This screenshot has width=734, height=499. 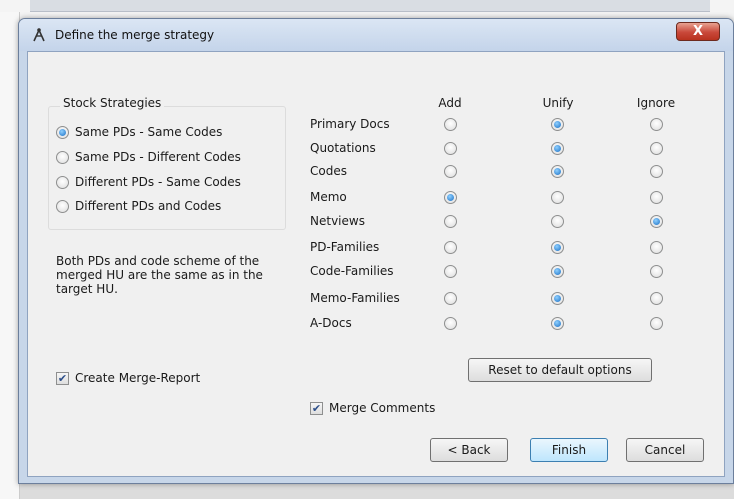 What do you see at coordinates (450, 103) in the screenshot?
I see `column-header-add: Add` at bounding box center [450, 103].